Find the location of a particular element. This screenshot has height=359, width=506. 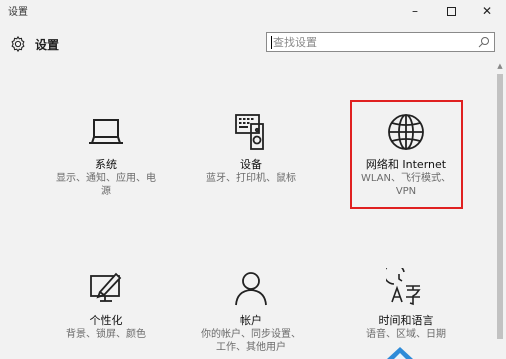

close-button: ✕ is located at coordinates (487, 11).